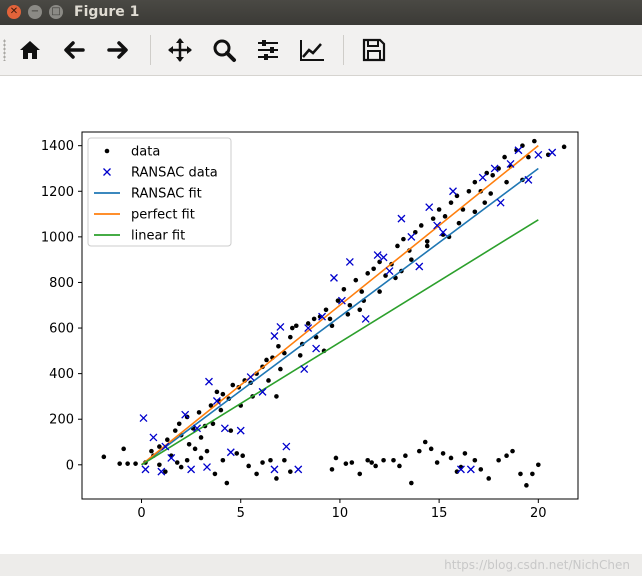 The width and height of the screenshot is (642, 576). Describe the element at coordinates (61, 283) in the screenshot. I see `y-tick-label: 800` at that location.